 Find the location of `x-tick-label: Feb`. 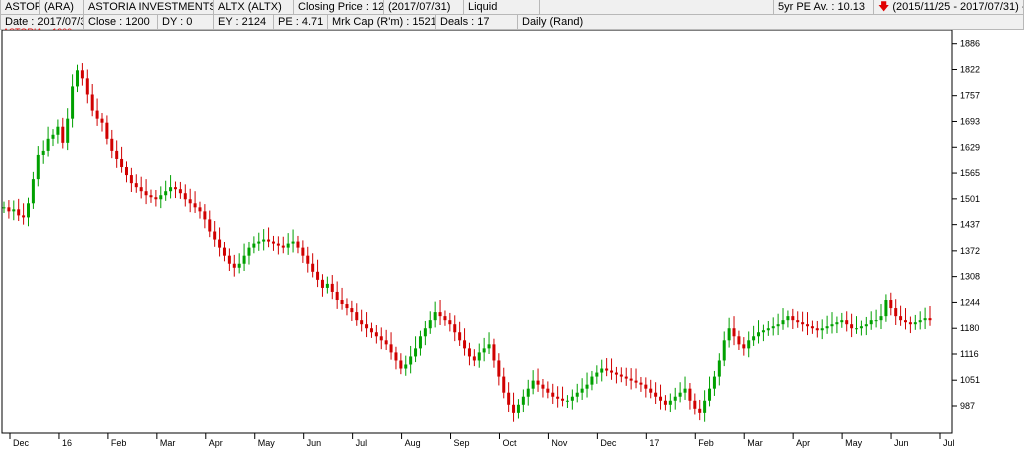

x-tick-label: Feb is located at coordinates (706, 443).